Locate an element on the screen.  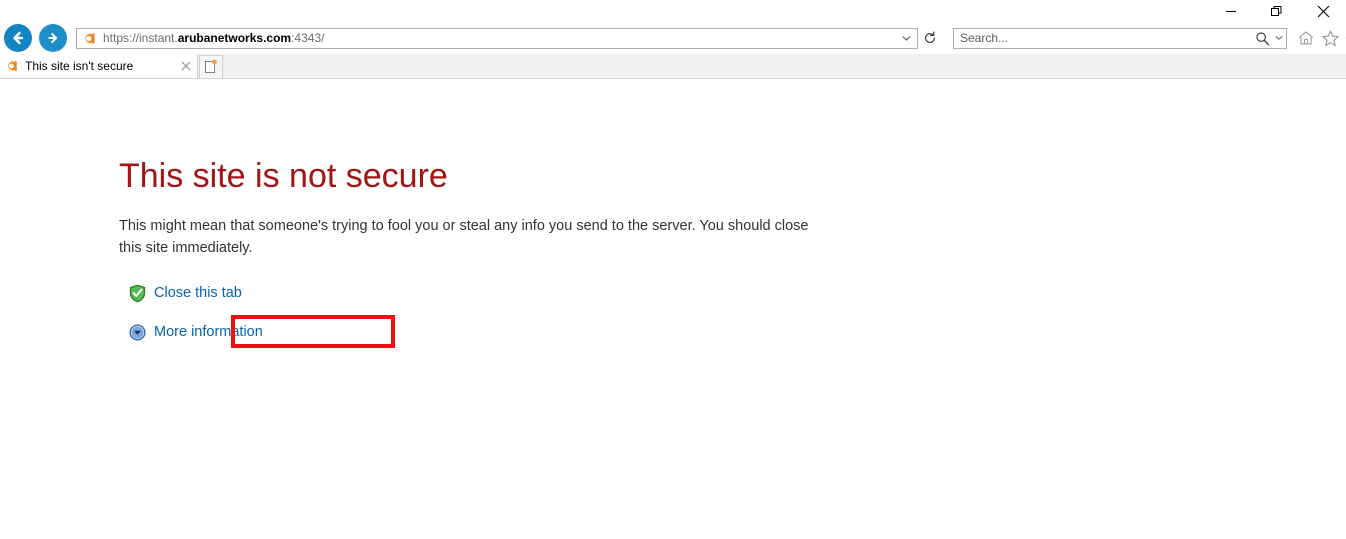
window-controls is located at coordinates (1277, 11).